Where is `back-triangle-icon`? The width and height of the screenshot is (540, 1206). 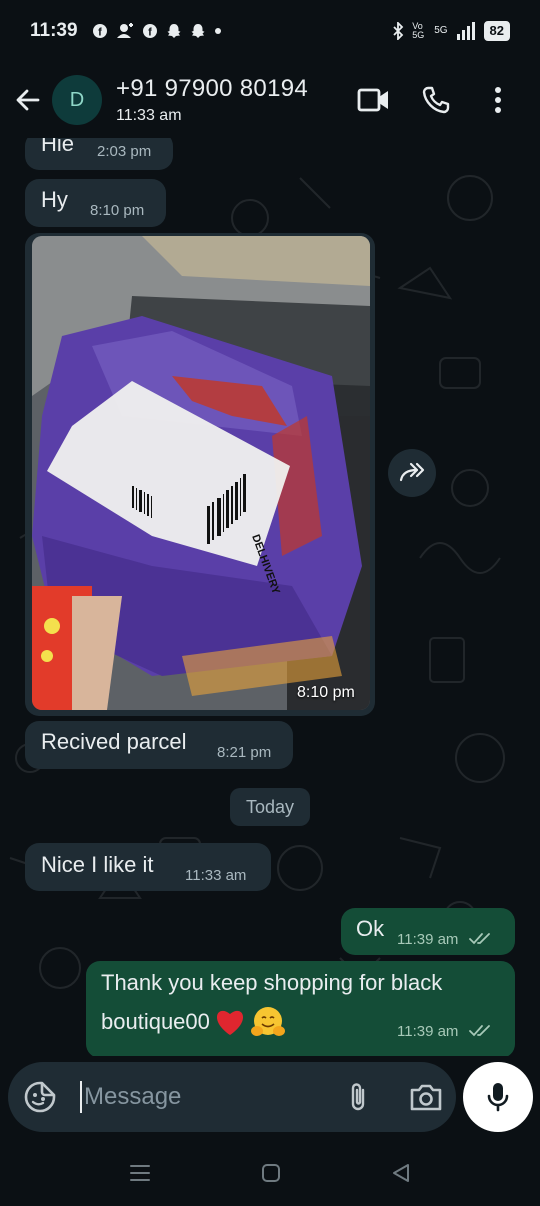 back-triangle-icon is located at coordinates (401, 1173).